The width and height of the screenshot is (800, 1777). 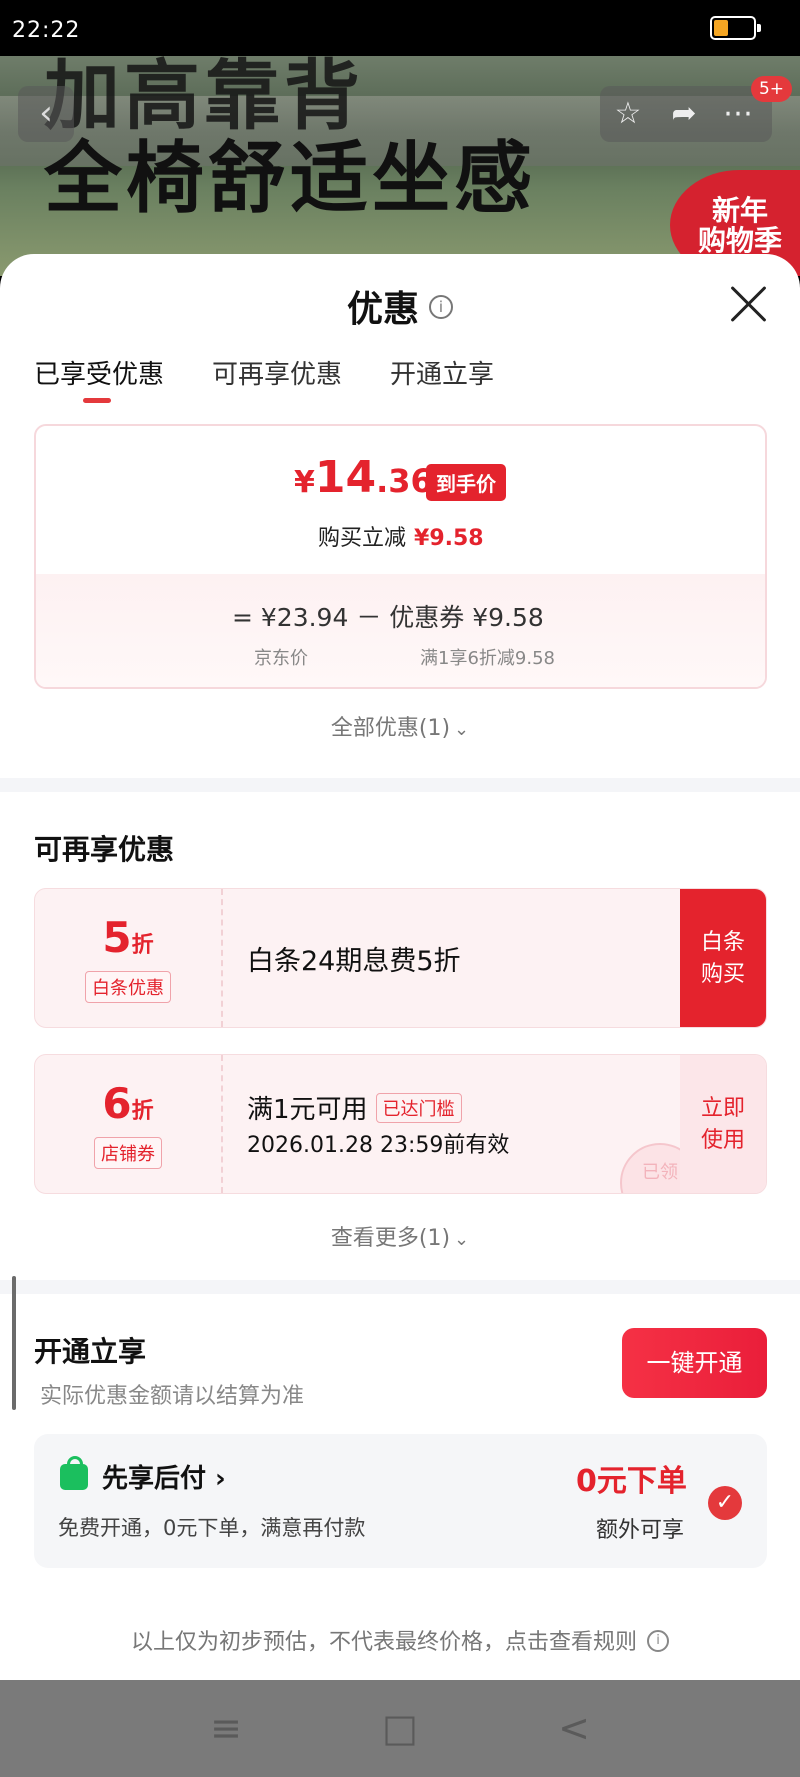 What do you see at coordinates (574, 1728) in the screenshot?
I see `back-nav-icon: <` at bounding box center [574, 1728].